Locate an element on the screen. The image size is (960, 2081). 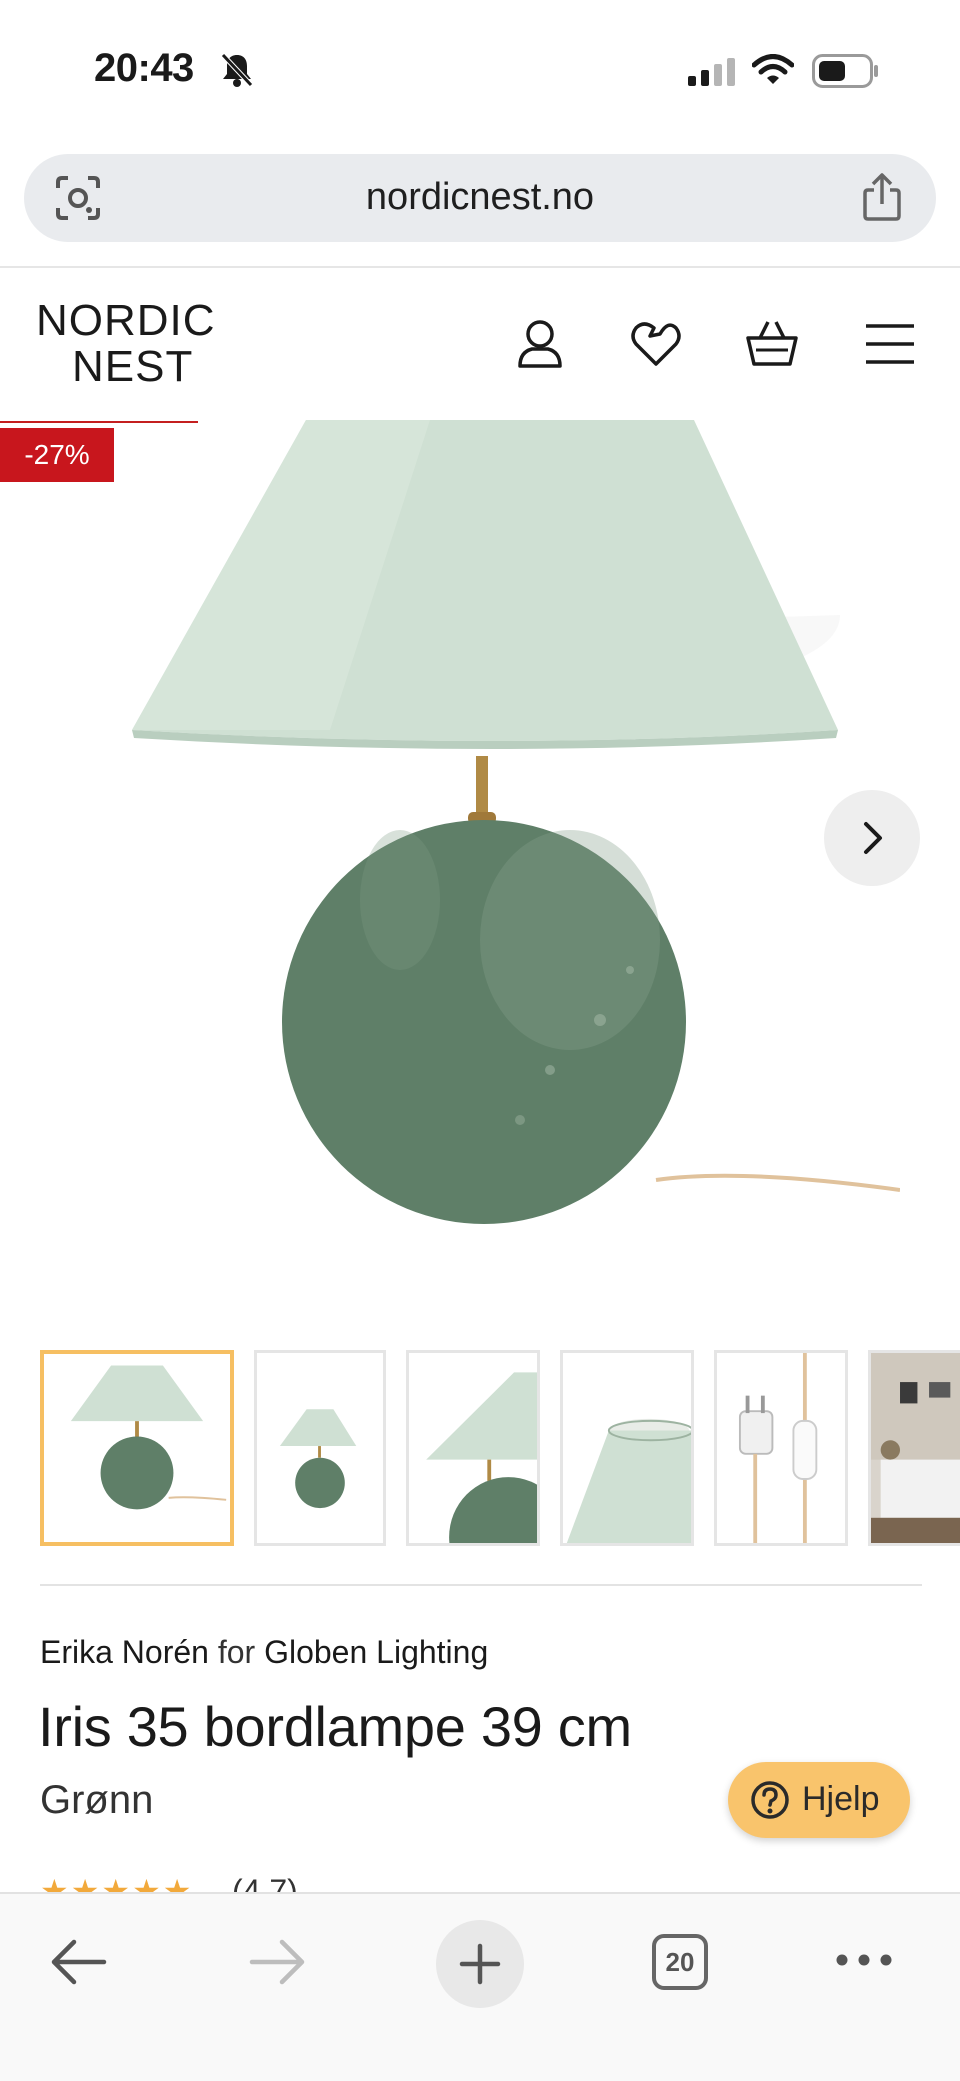
status-bar: 20:43 is located at coordinates (480, 70).